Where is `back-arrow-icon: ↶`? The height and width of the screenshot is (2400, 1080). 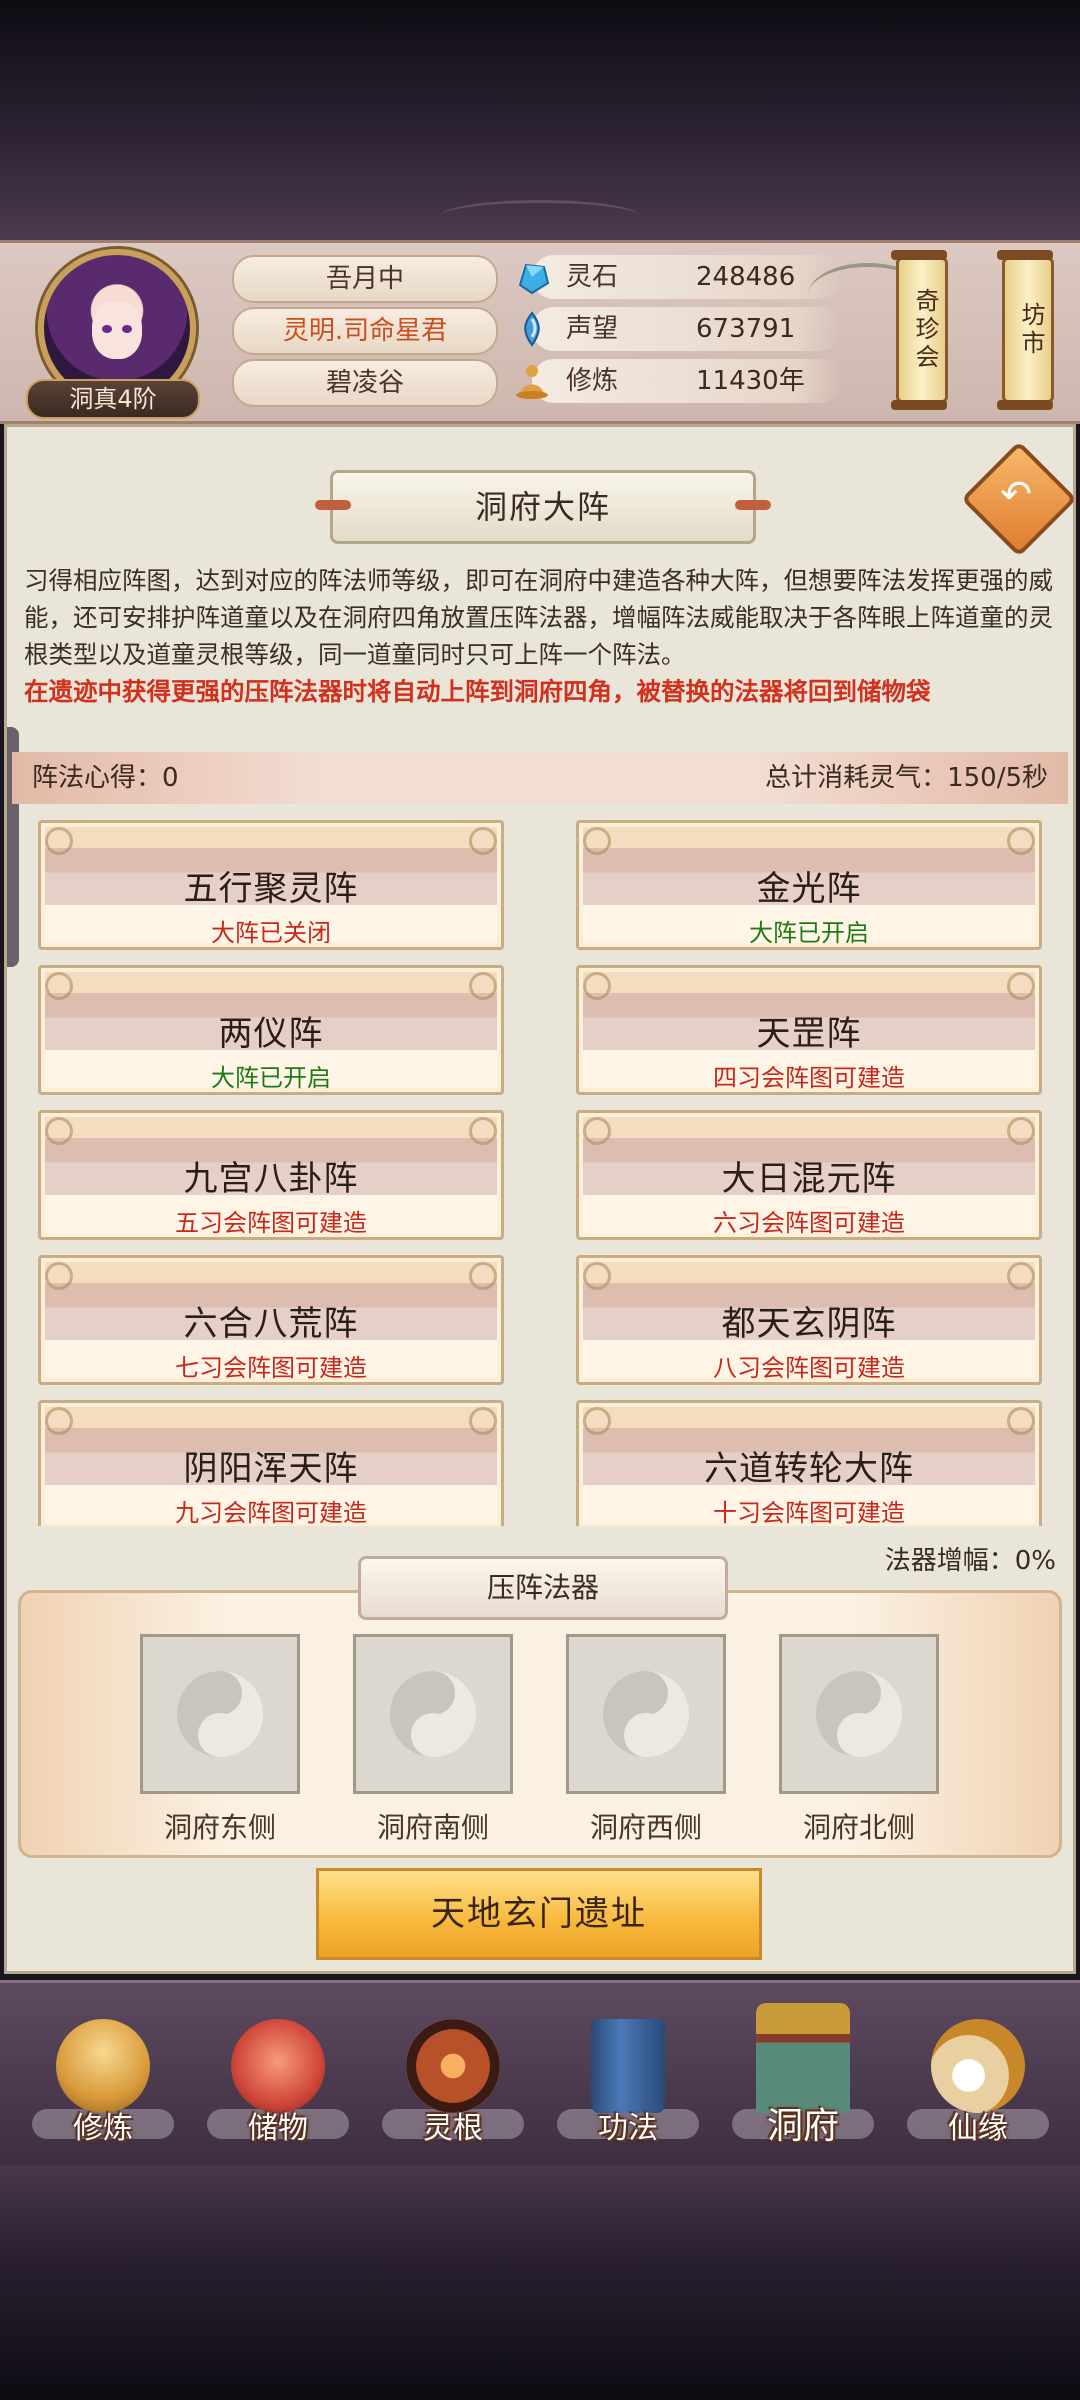 back-arrow-icon: ↶ is located at coordinates (1016, 494).